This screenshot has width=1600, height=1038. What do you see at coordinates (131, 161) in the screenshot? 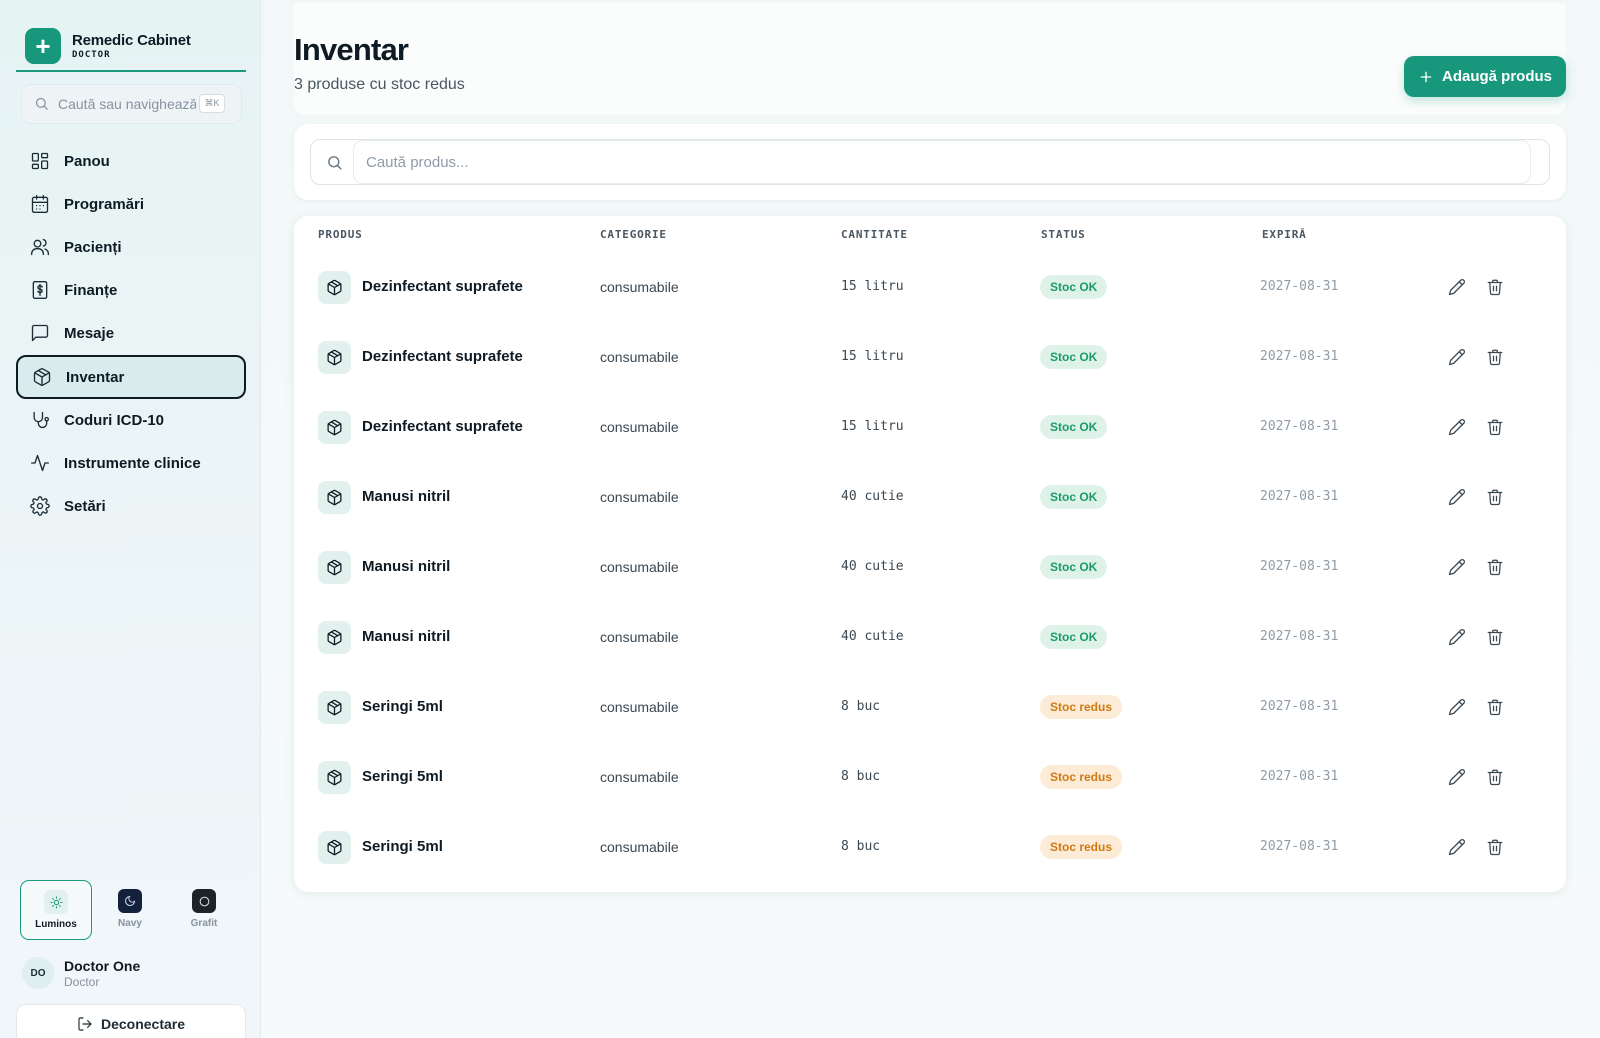
I see `sidebar-item-panou: Panou` at bounding box center [131, 161].